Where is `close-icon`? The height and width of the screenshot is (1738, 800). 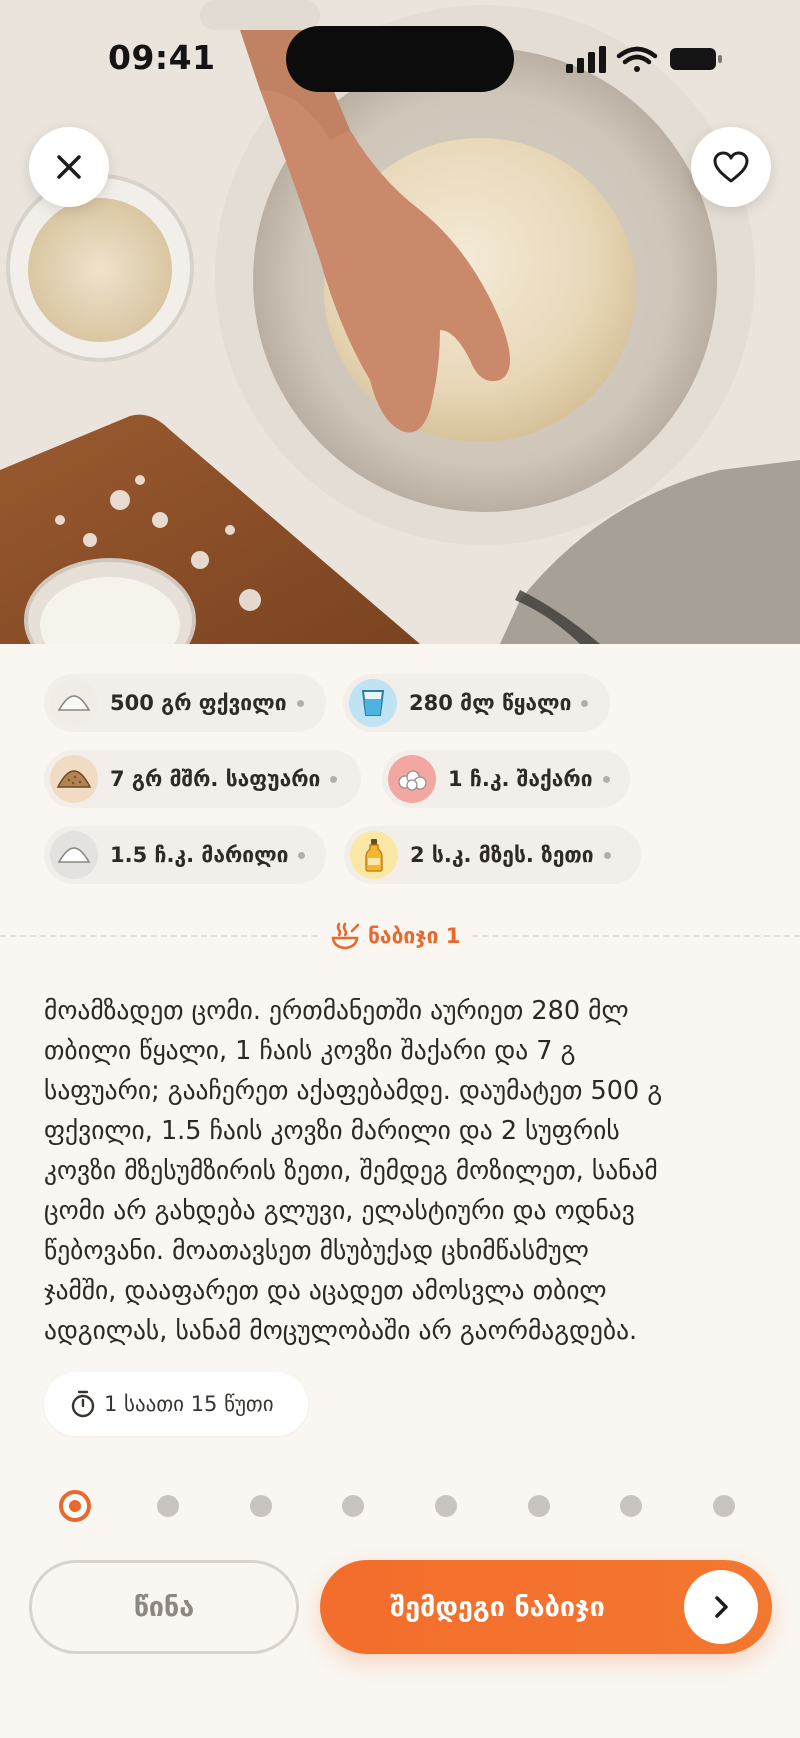
close-icon is located at coordinates (69, 167).